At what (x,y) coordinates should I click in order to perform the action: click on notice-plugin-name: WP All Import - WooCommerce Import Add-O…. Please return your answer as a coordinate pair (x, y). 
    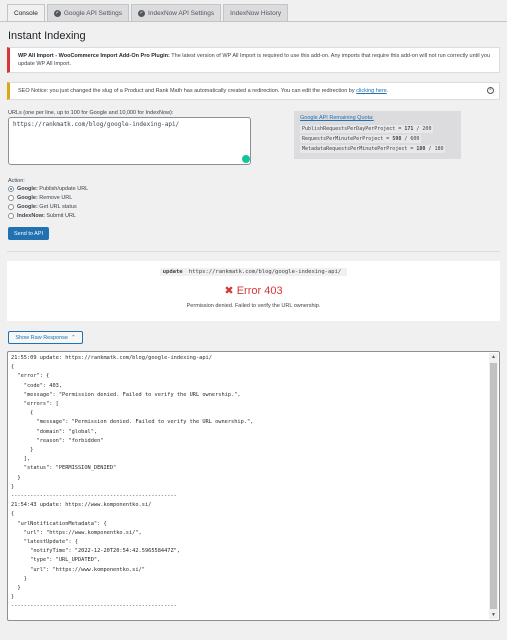
    Looking at the image, I should click on (94, 56).